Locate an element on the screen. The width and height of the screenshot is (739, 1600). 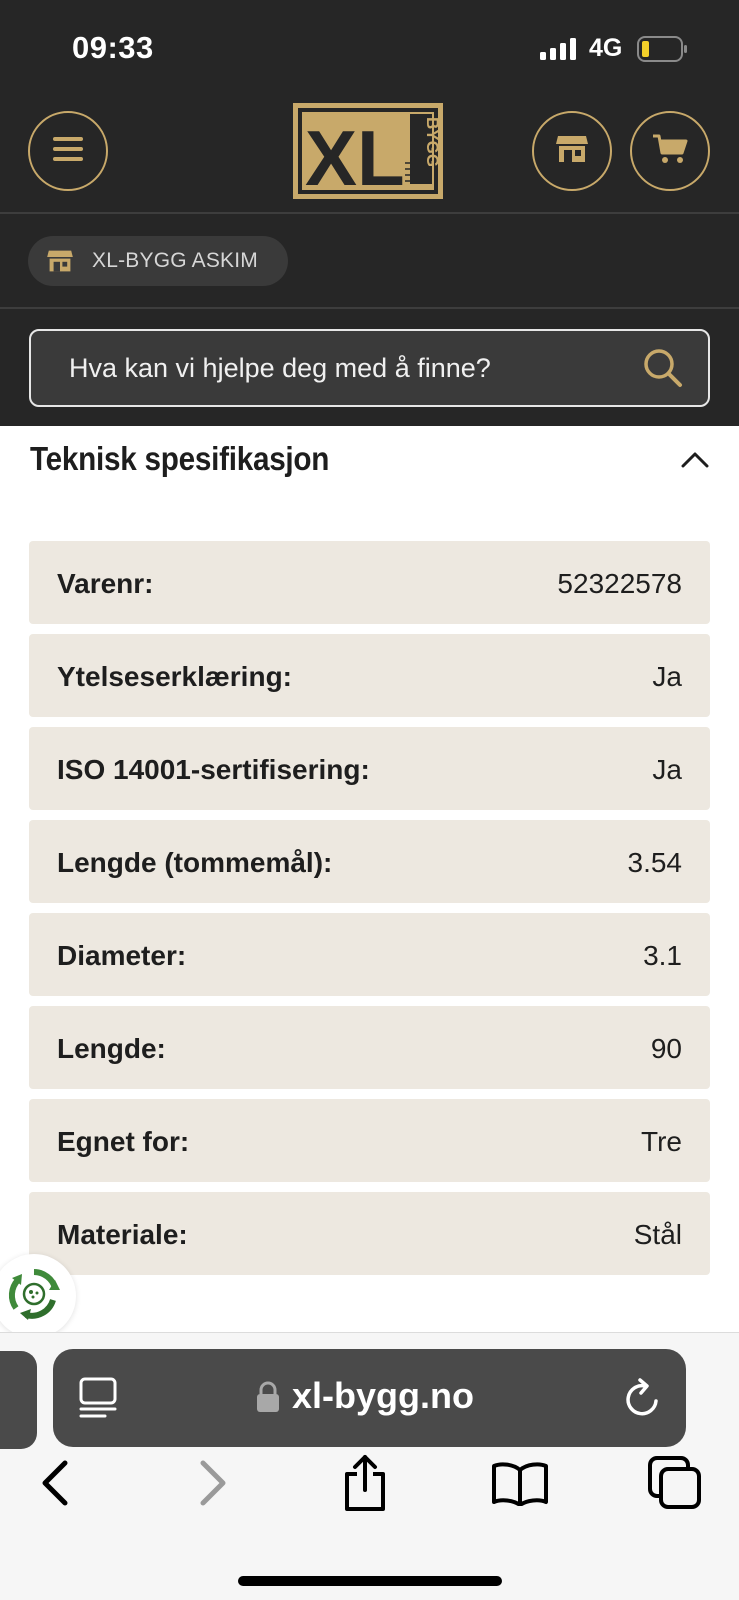
spec-label: Lengde: is located at coordinates (111, 1048).